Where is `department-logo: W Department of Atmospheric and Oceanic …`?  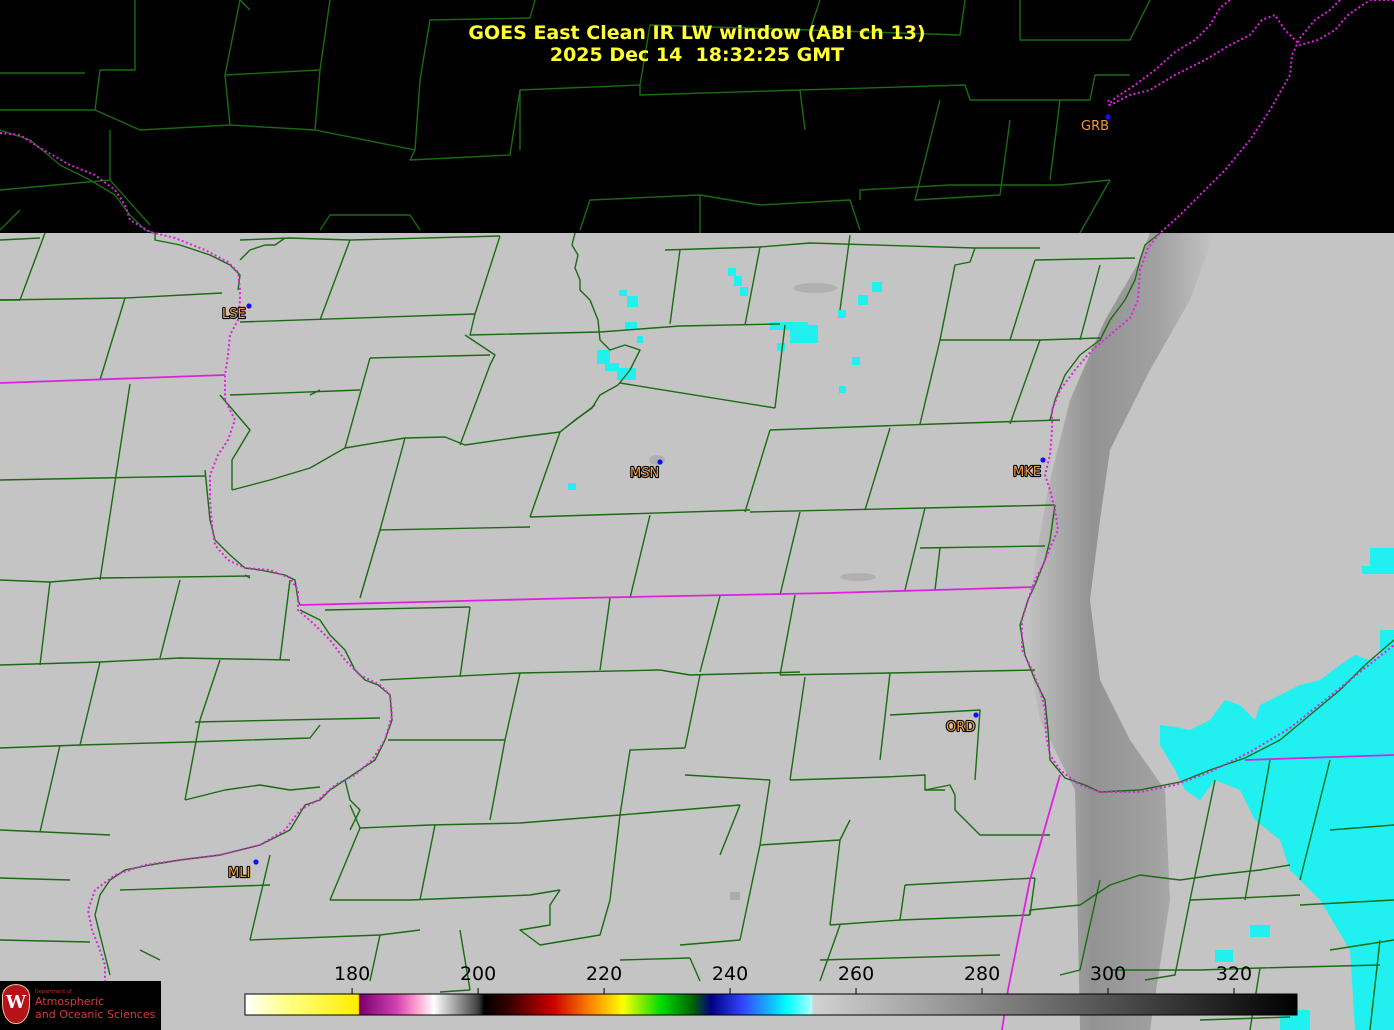
department-logo: W Department of Atmospheric and Oceanic … is located at coordinates (80, 1005).